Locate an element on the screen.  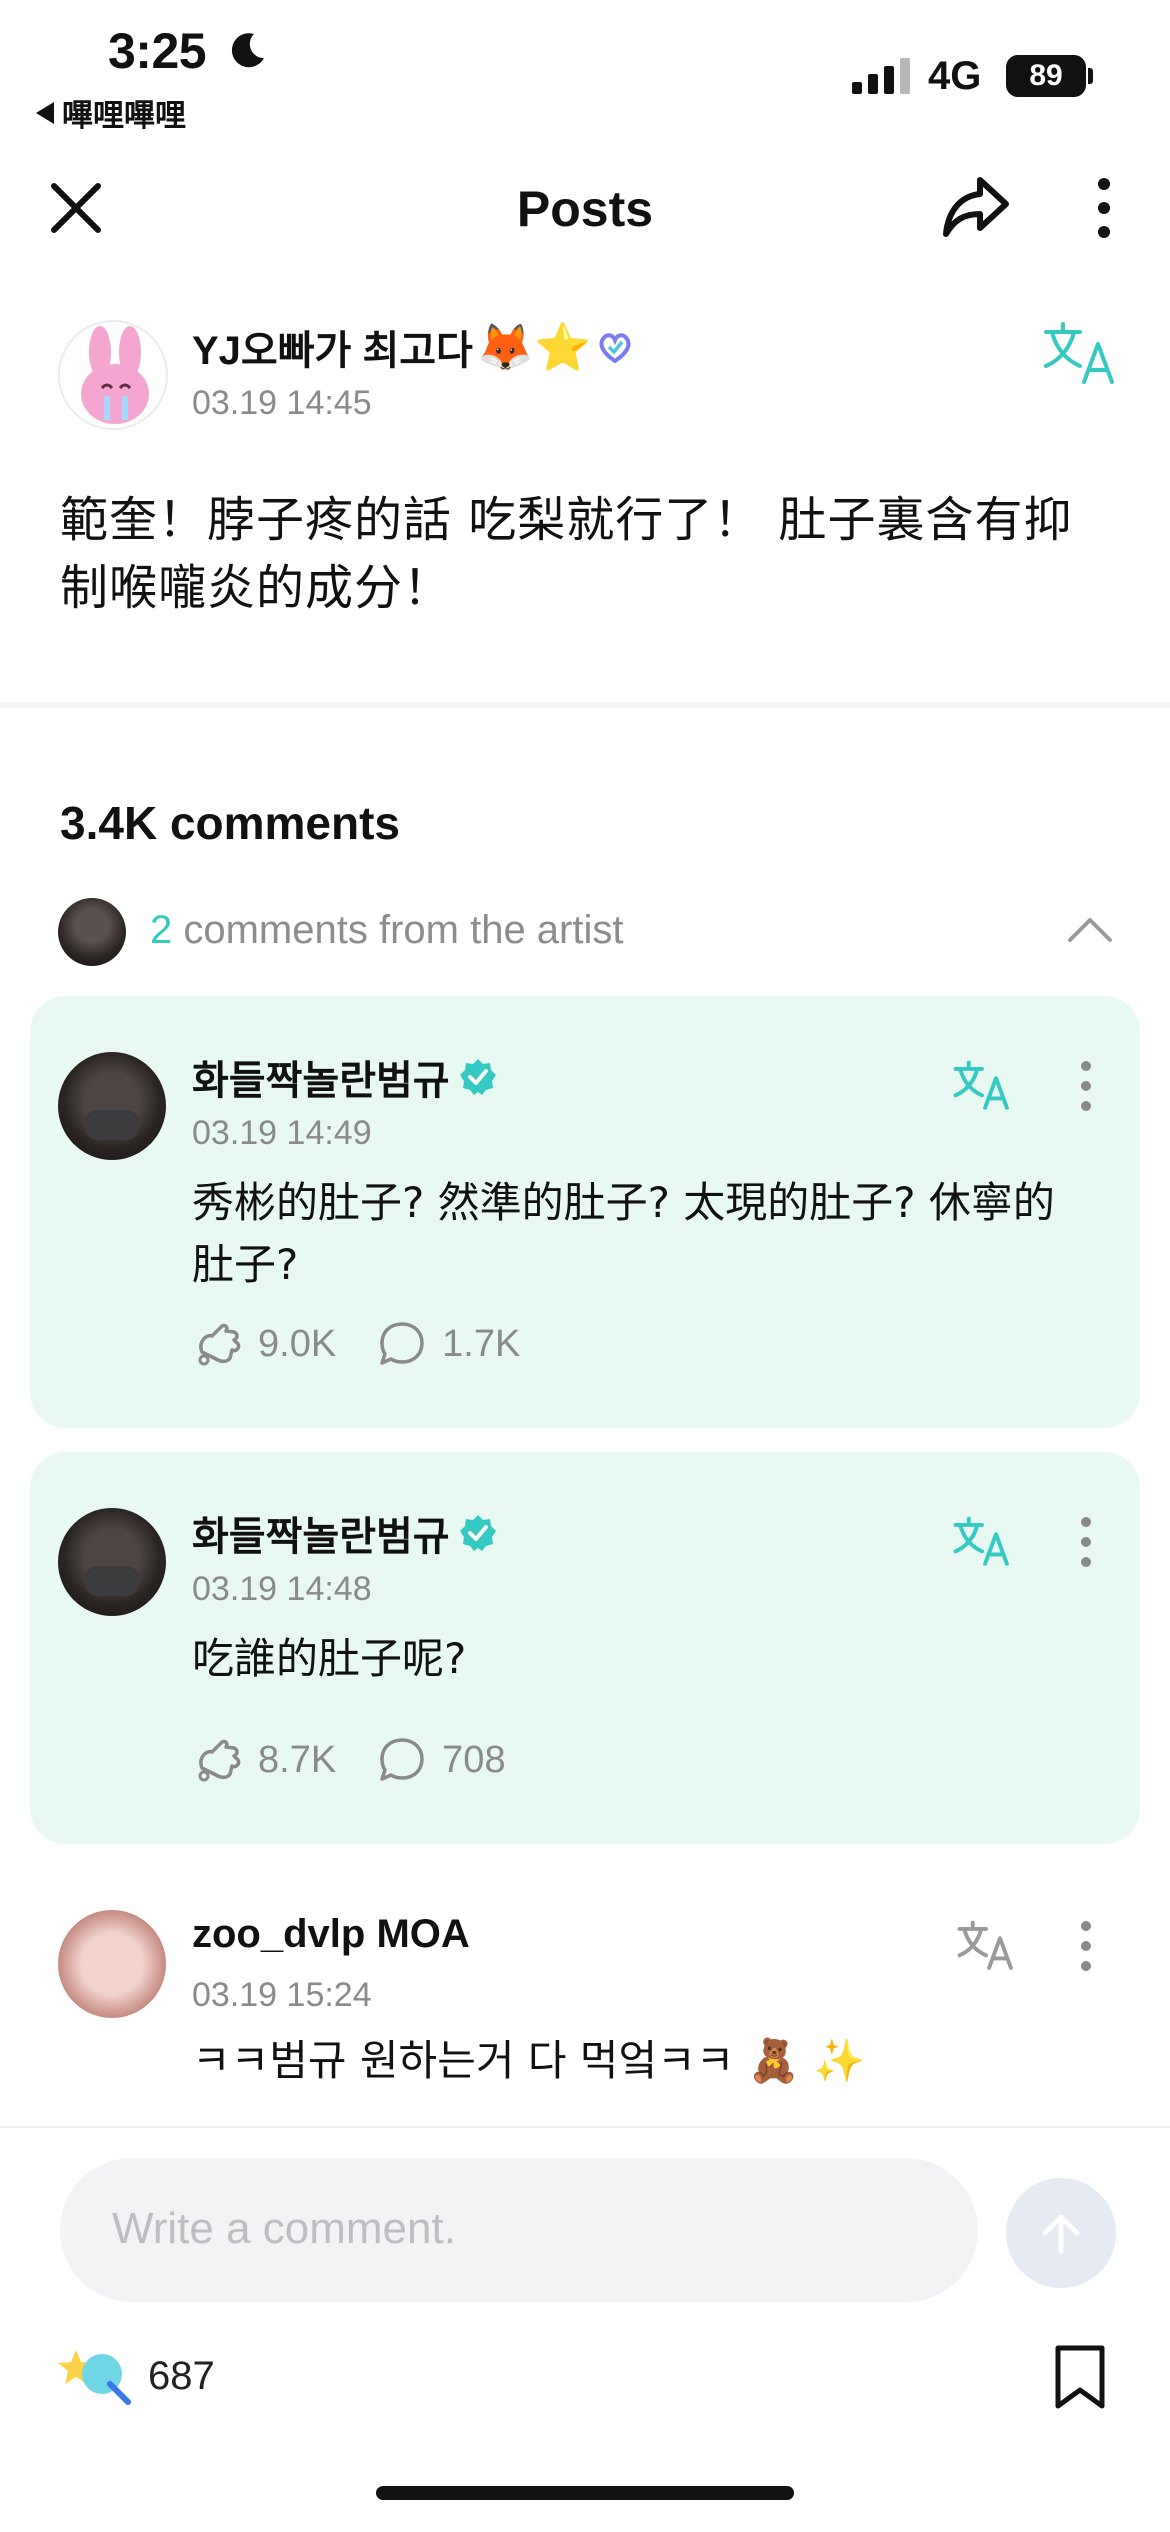
status-time: 3:25 is located at coordinates (157, 51).